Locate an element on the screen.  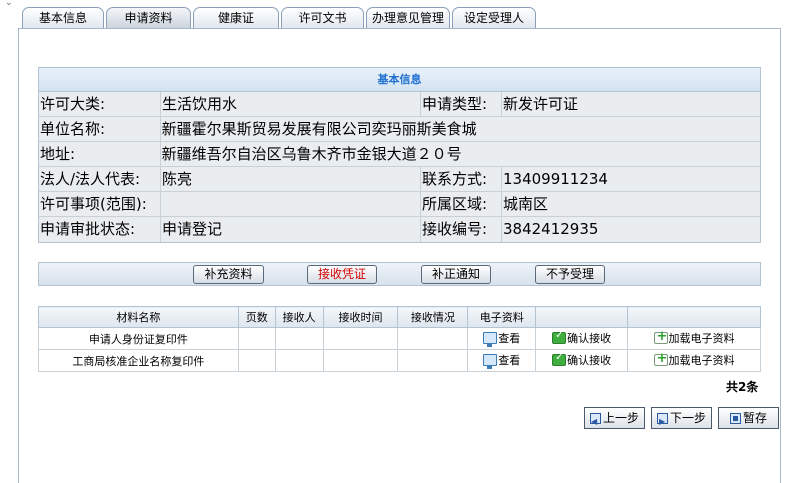
info-row: 单位名称: 新疆霍尔果斯贸易发展有限公司奕玛丽斯美食城 is located at coordinates (399, 129).